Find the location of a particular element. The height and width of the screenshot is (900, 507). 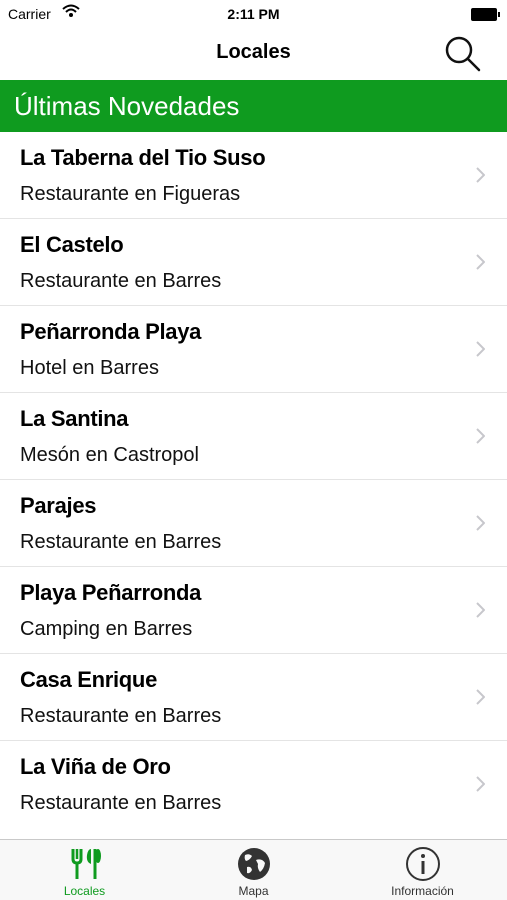

battery-icon is located at coordinates (485, 14).